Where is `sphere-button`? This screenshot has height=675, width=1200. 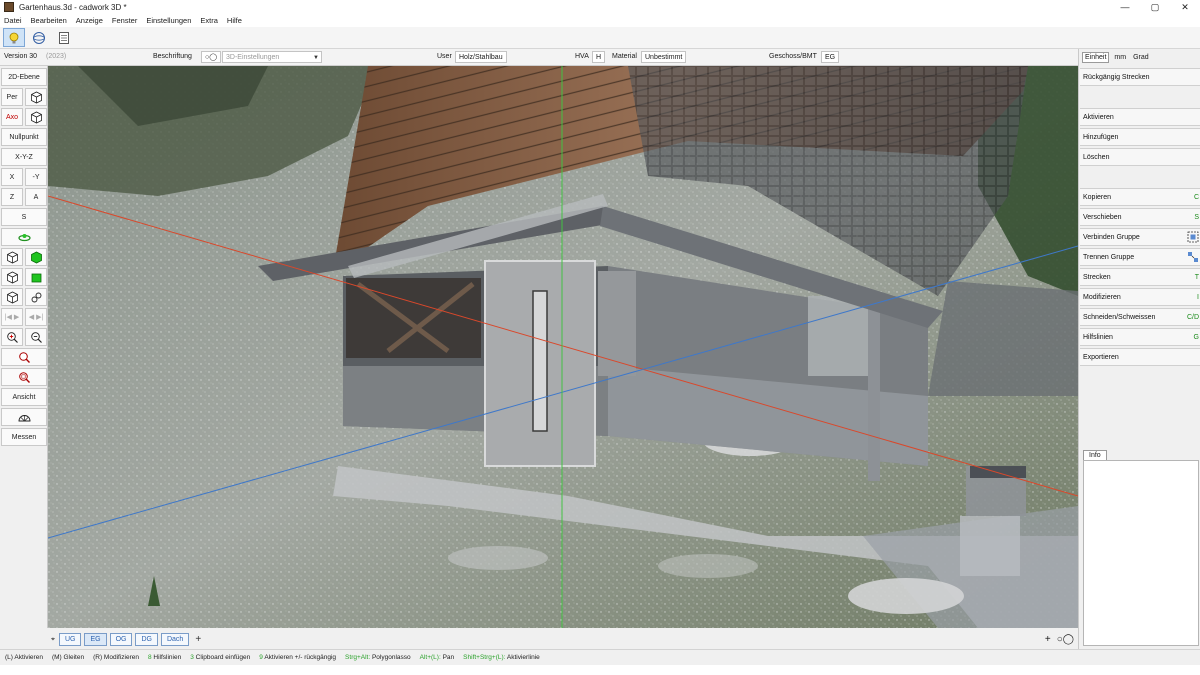 sphere-button is located at coordinates (39, 37).